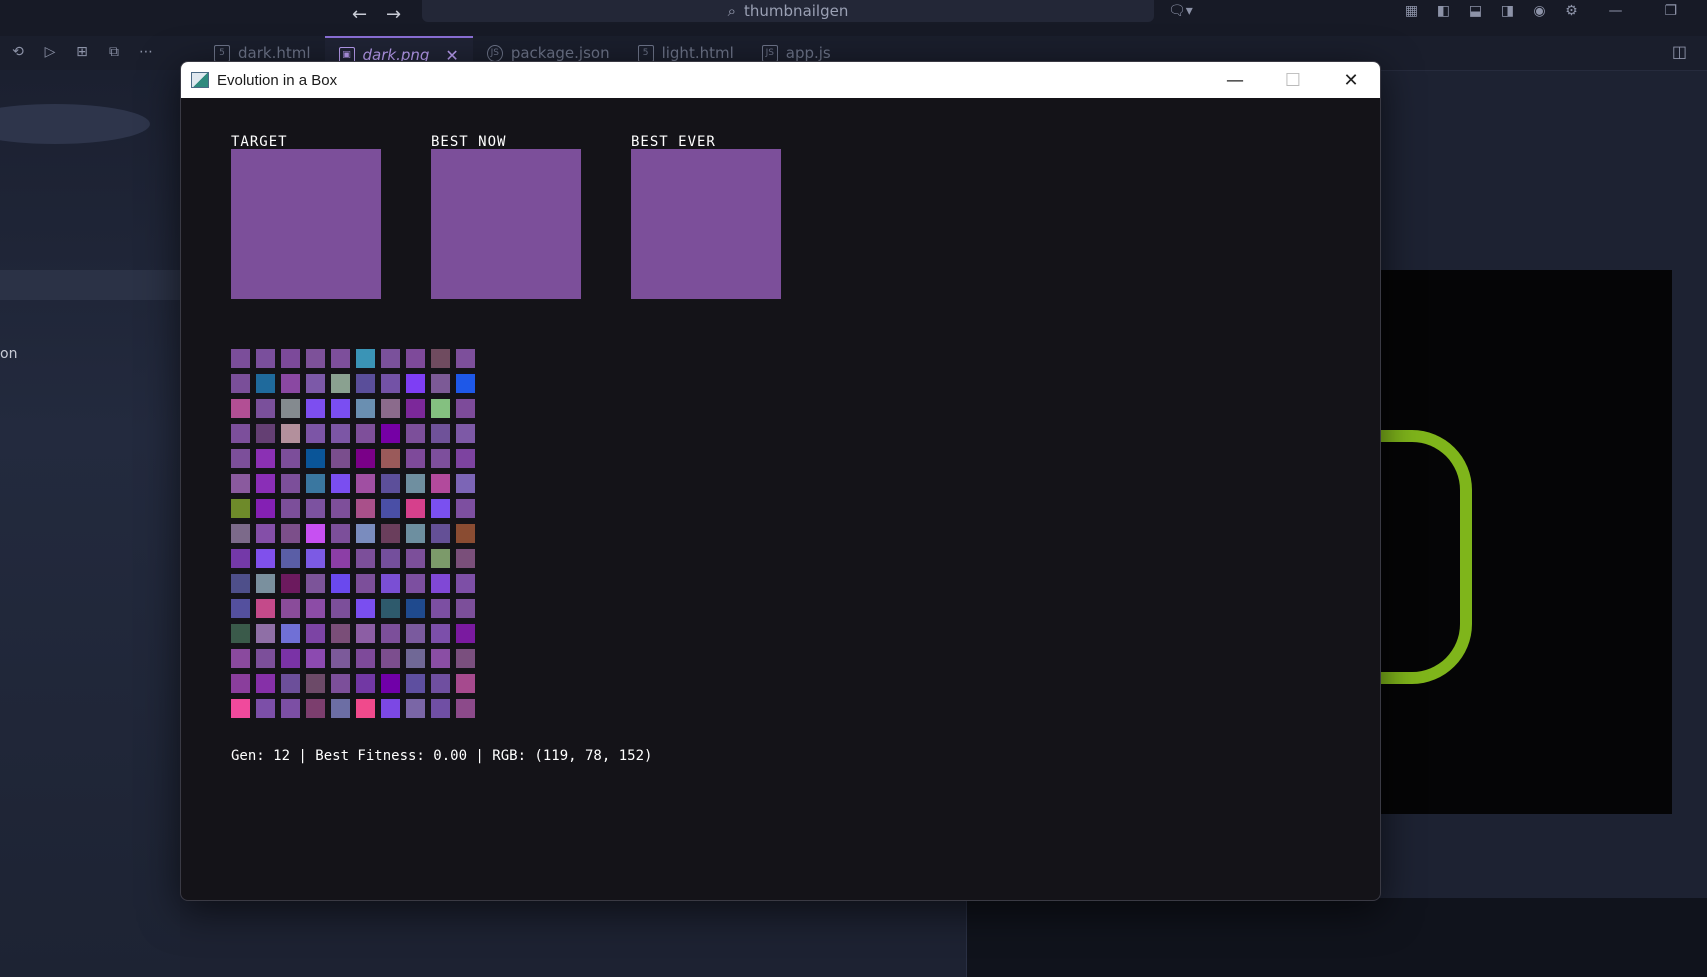 Image resolution: width=1707 pixels, height=977 pixels. I want to click on window-controls: — ☐ ✕, so click(1293, 80).